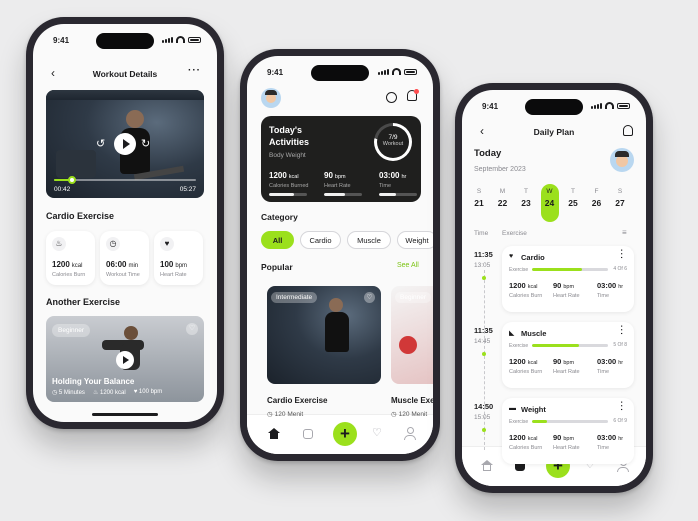 This screenshot has height=521, width=698. I want to click on day-picker-item: T 25, so click(573, 203).